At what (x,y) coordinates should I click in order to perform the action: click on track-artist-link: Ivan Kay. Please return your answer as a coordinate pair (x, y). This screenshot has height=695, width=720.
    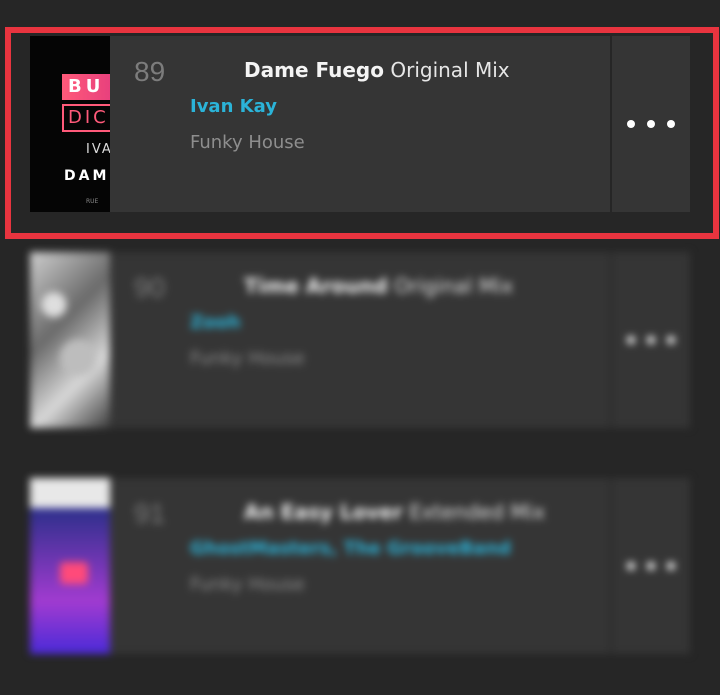
    Looking at the image, I should click on (233, 106).